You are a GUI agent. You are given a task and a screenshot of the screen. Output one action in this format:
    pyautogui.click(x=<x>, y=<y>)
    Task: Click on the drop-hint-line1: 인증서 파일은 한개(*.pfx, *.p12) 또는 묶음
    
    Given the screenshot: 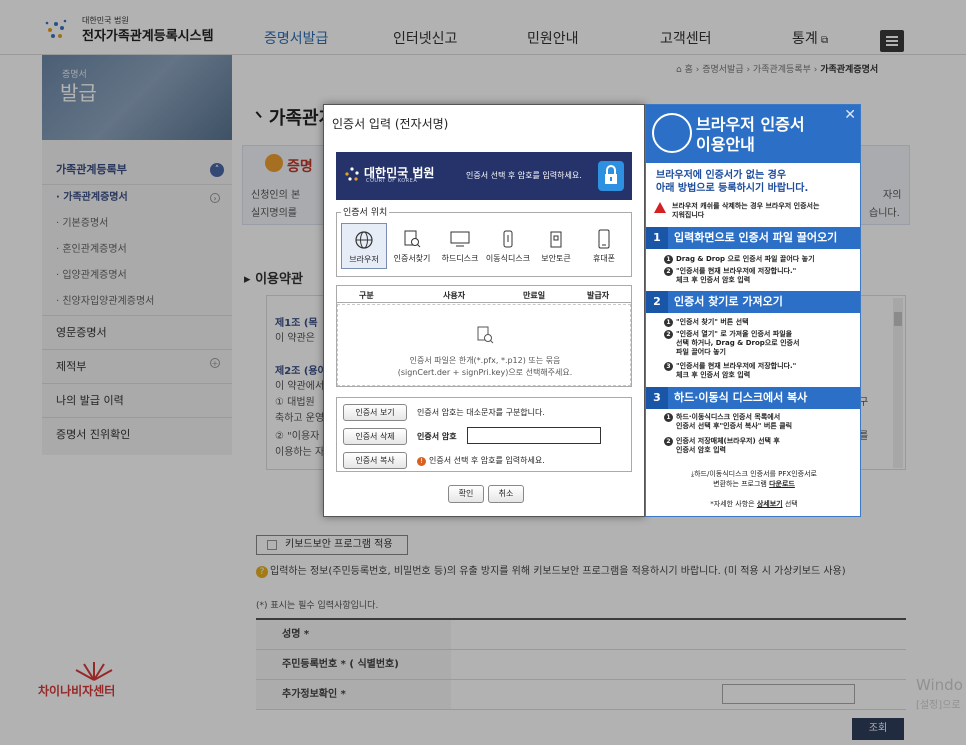 What is the action you would take?
    pyautogui.click(x=485, y=360)
    